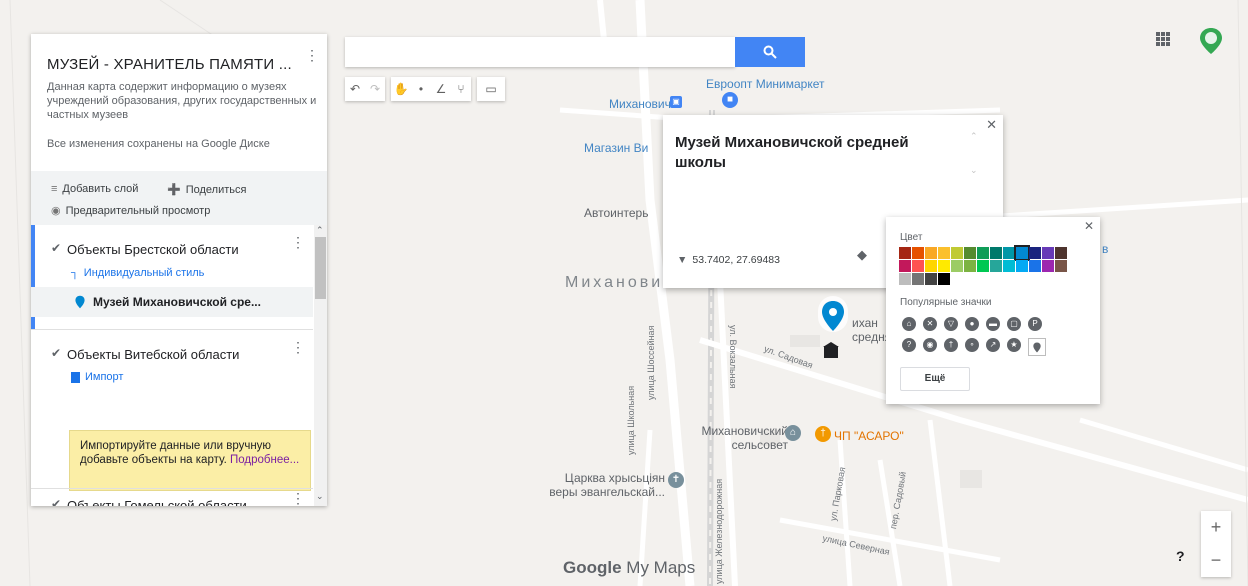 The width and height of the screenshot is (1248, 586). Describe the element at coordinates (312, 55) in the screenshot. I see `map-options-kebab-icon: ⋮` at that location.